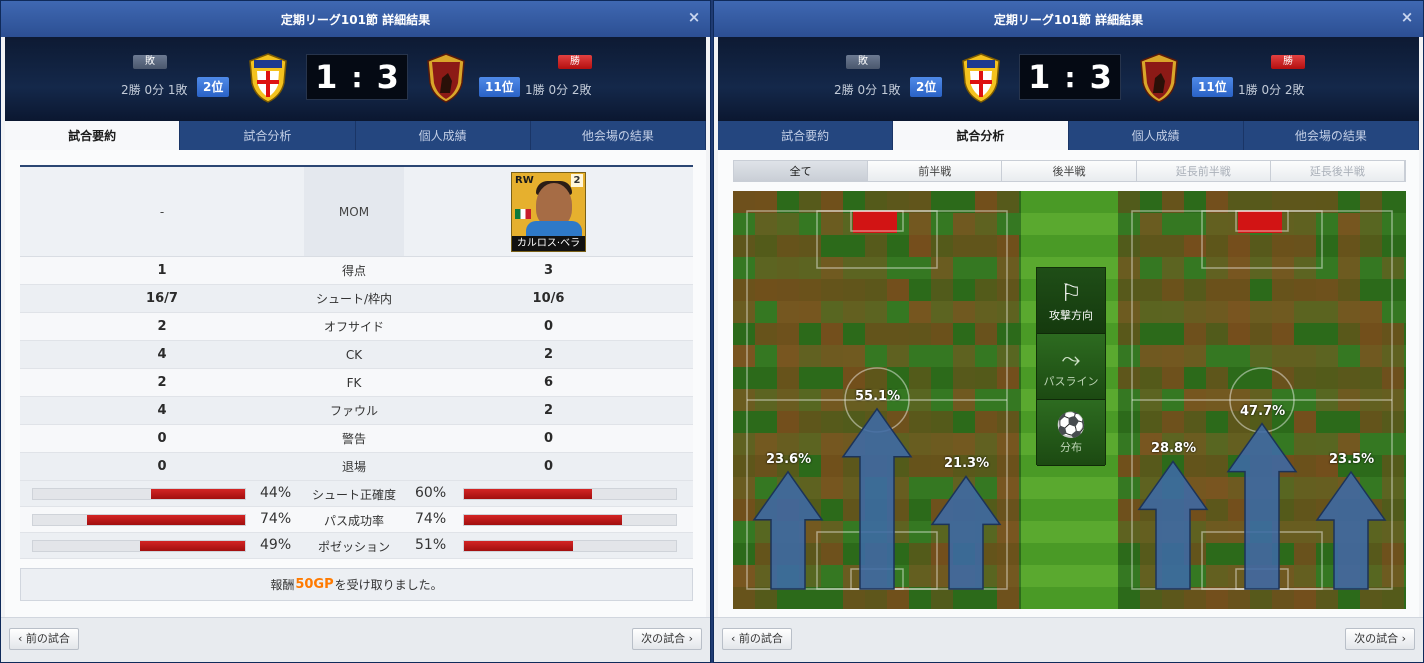  Describe the element at coordinates (1071, 447) in the screenshot. I see `distribution-label: 分布` at that location.